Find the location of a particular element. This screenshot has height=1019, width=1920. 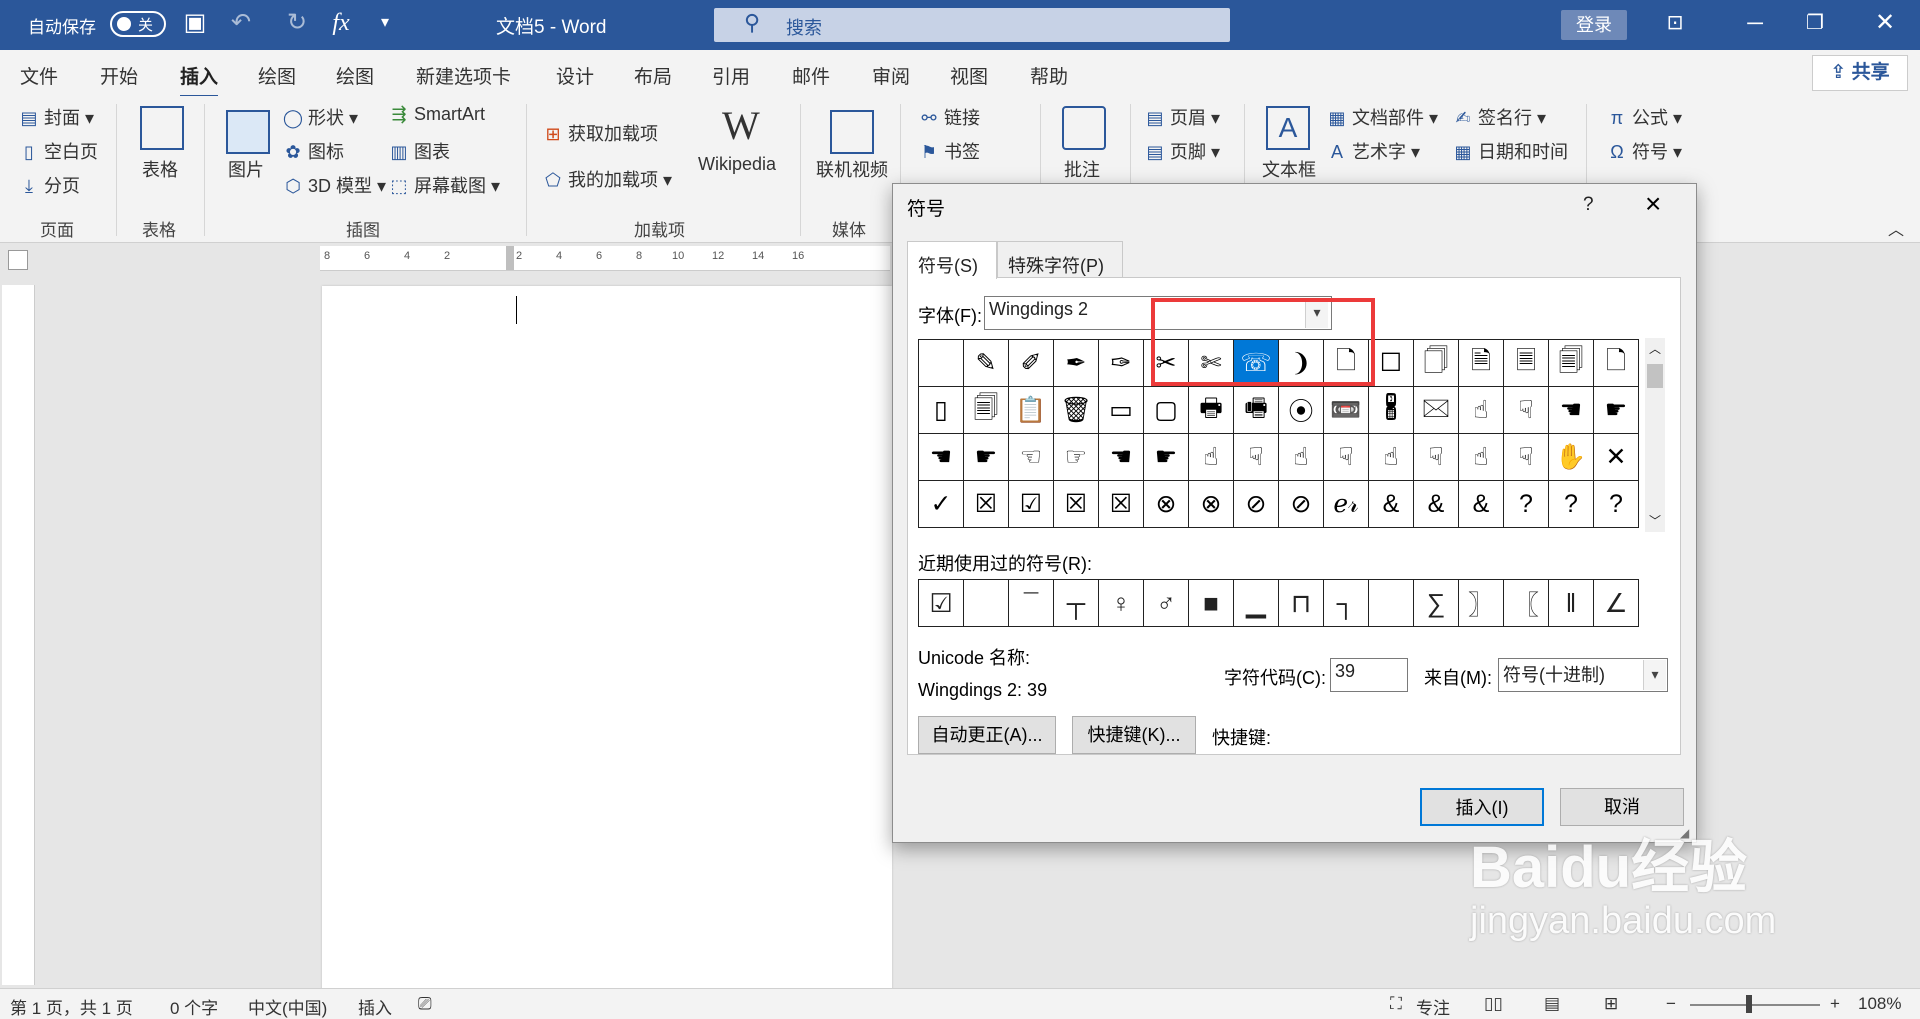

zoom-slider-thumb is located at coordinates (1749, 1004).